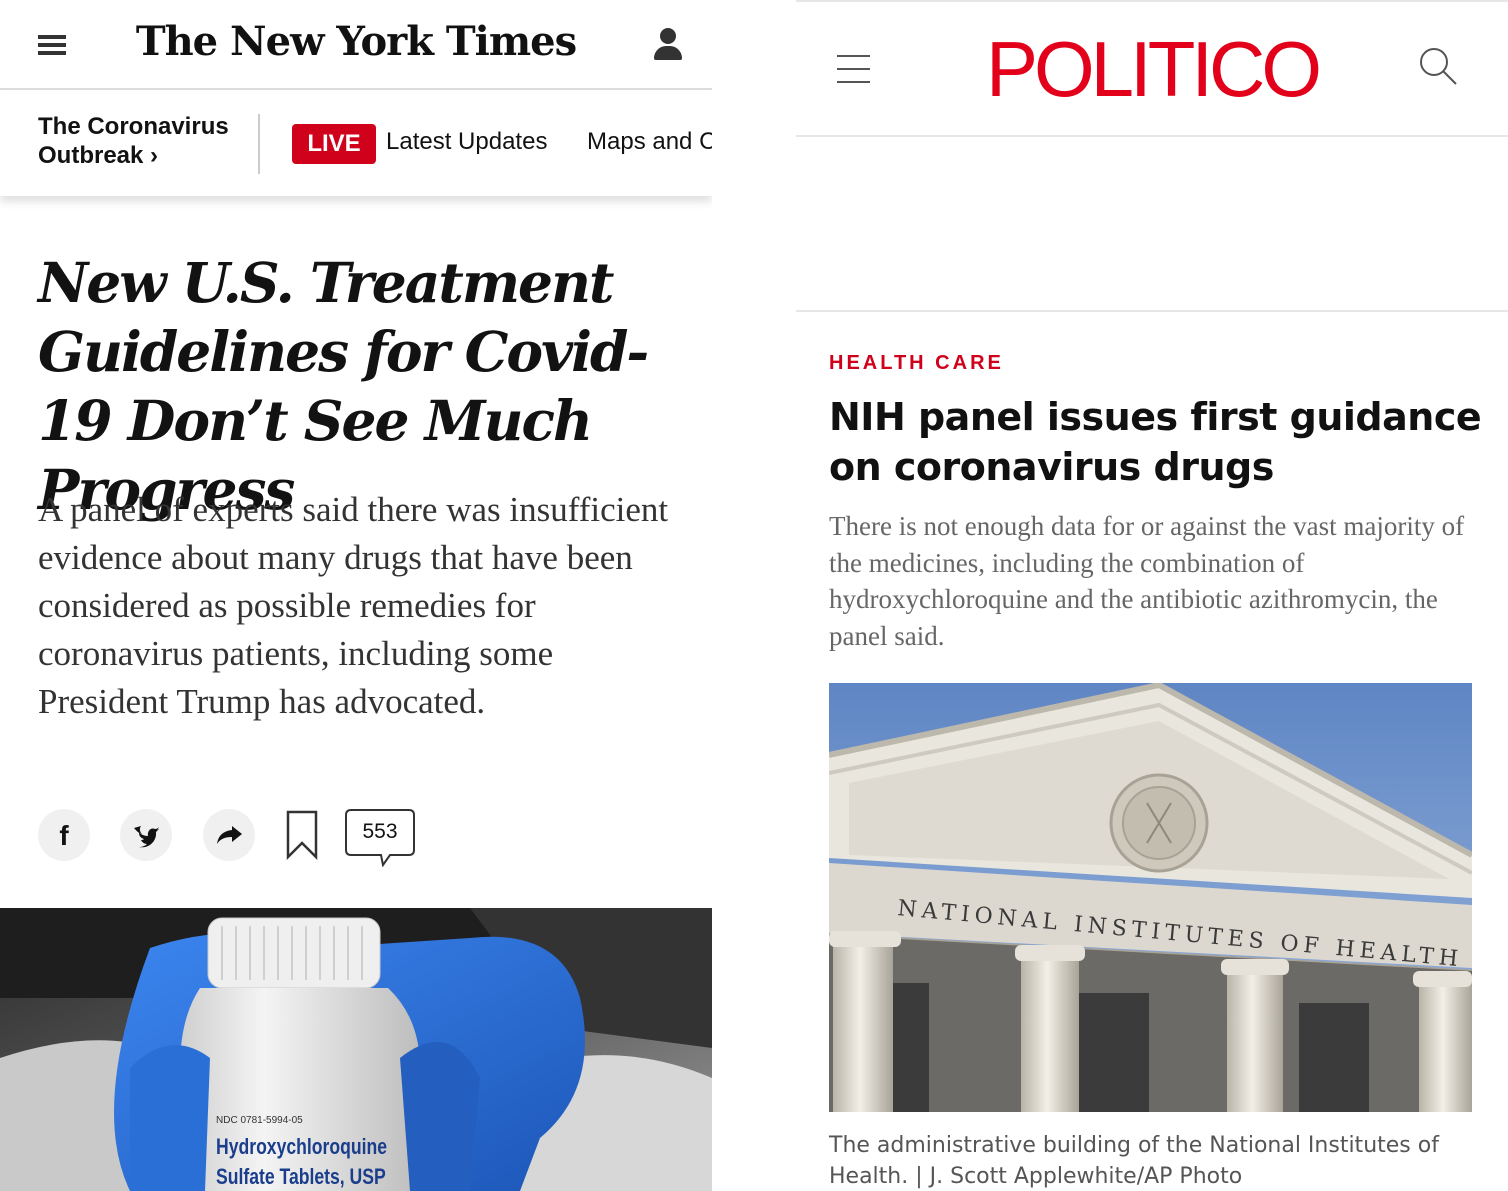  What do you see at coordinates (301, 1177) in the screenshot?
I see `bottle-label-line2: Sulfate Tablets, USP` at bounding box center [301, 1177].